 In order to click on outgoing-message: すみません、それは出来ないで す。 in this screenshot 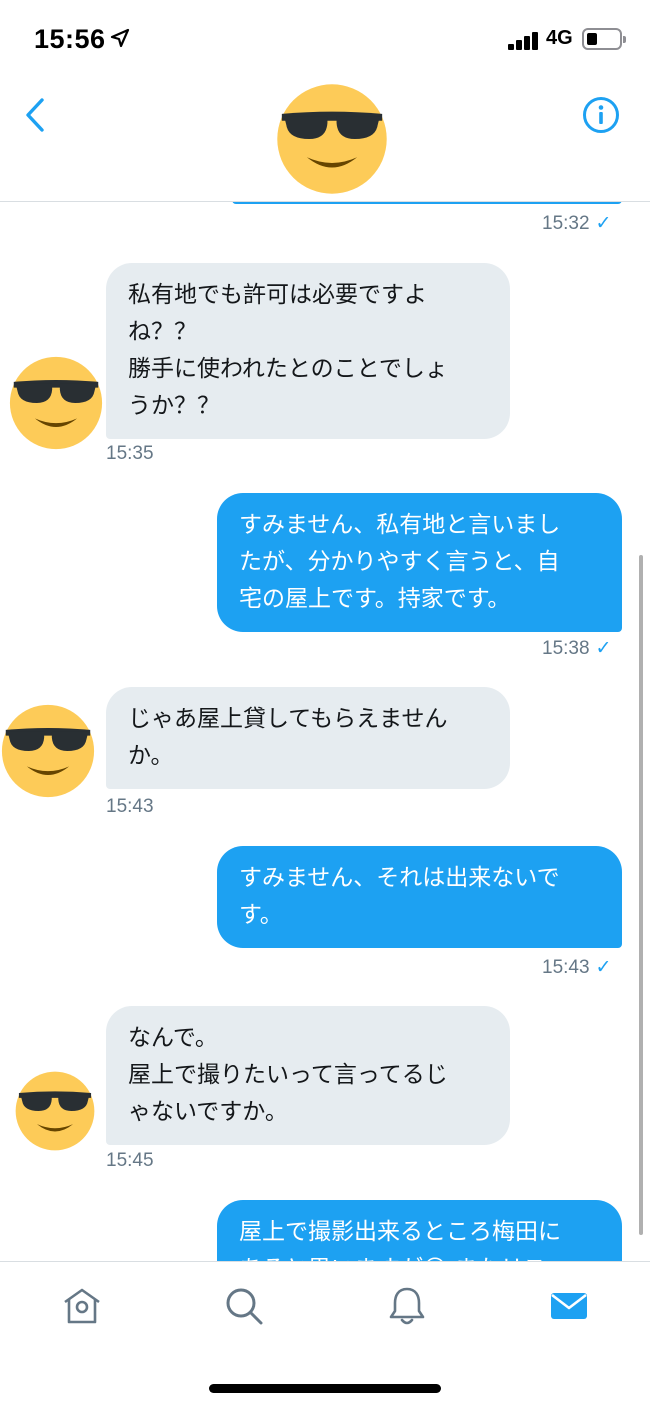, I will do `click(419, 897)`.